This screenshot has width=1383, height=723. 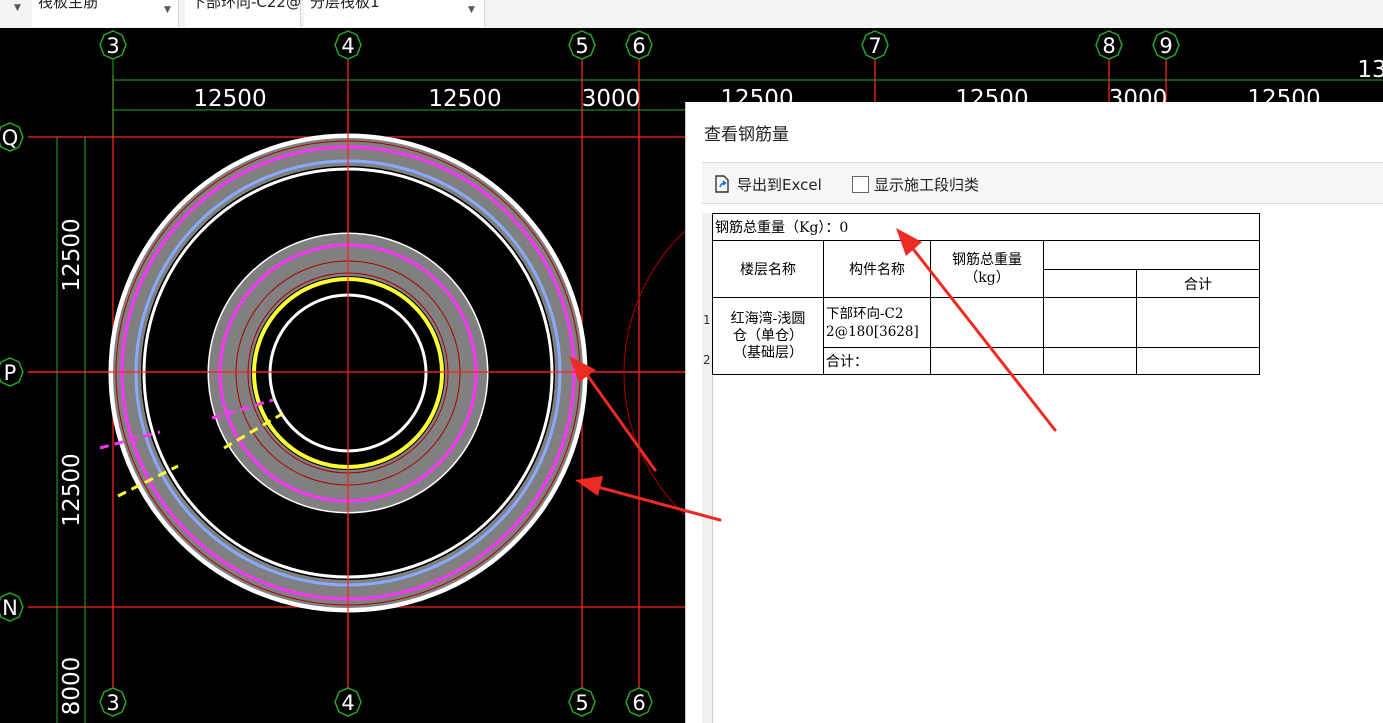 What do you see at coordinates (10, 608) in the screenshot?
I see `axis-label: N` at bounding box center [10, 608].